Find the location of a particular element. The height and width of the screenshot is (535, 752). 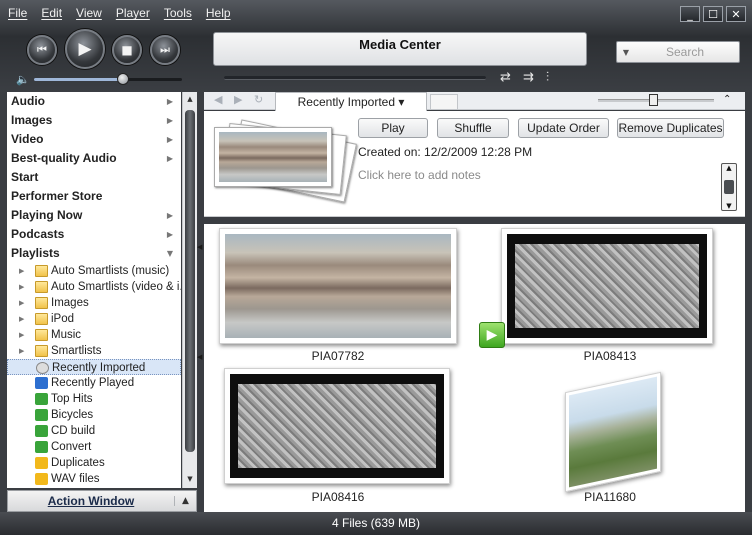

playlist-label: Convert is located at coordinates (71, 447).